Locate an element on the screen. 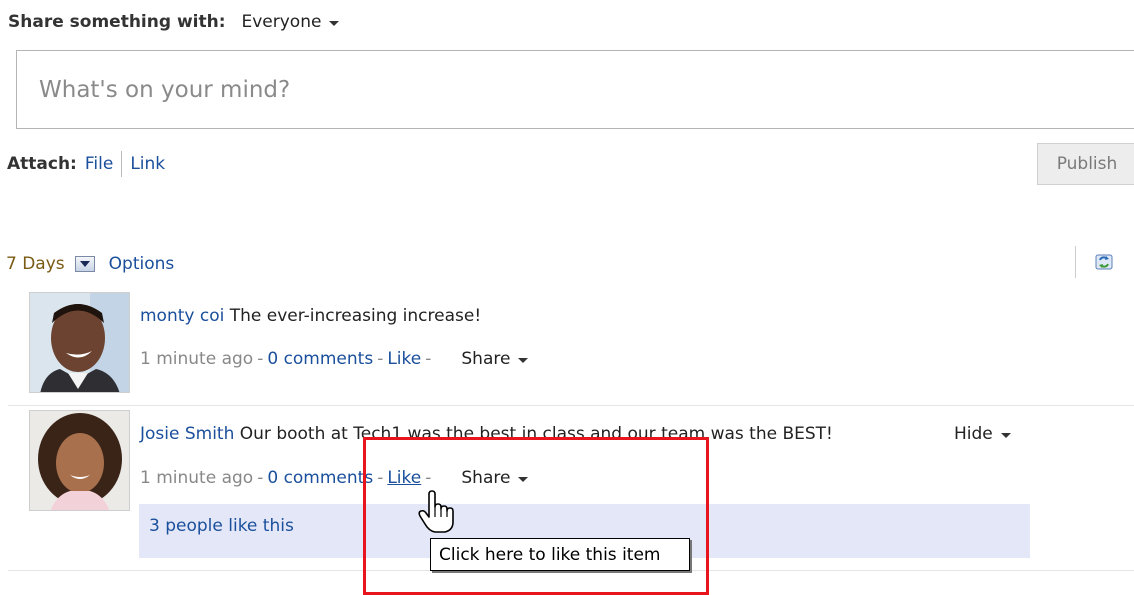 This screenshot has height=595, width=1134. post-text: The ever-increasing increase! is located at coordinates (355, 316).